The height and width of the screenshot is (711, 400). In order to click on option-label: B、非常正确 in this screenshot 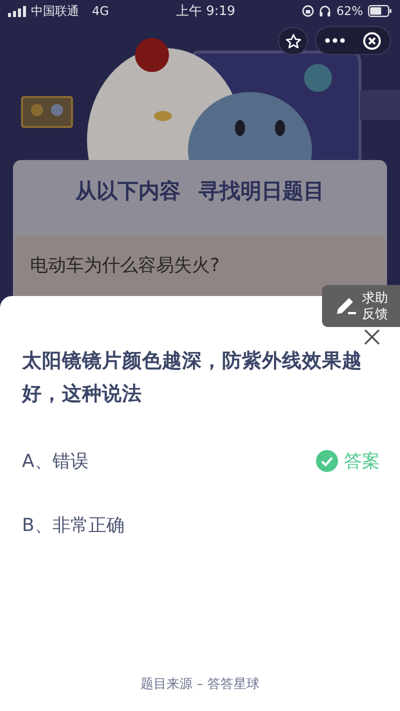, I will do `click(73, 525)`.